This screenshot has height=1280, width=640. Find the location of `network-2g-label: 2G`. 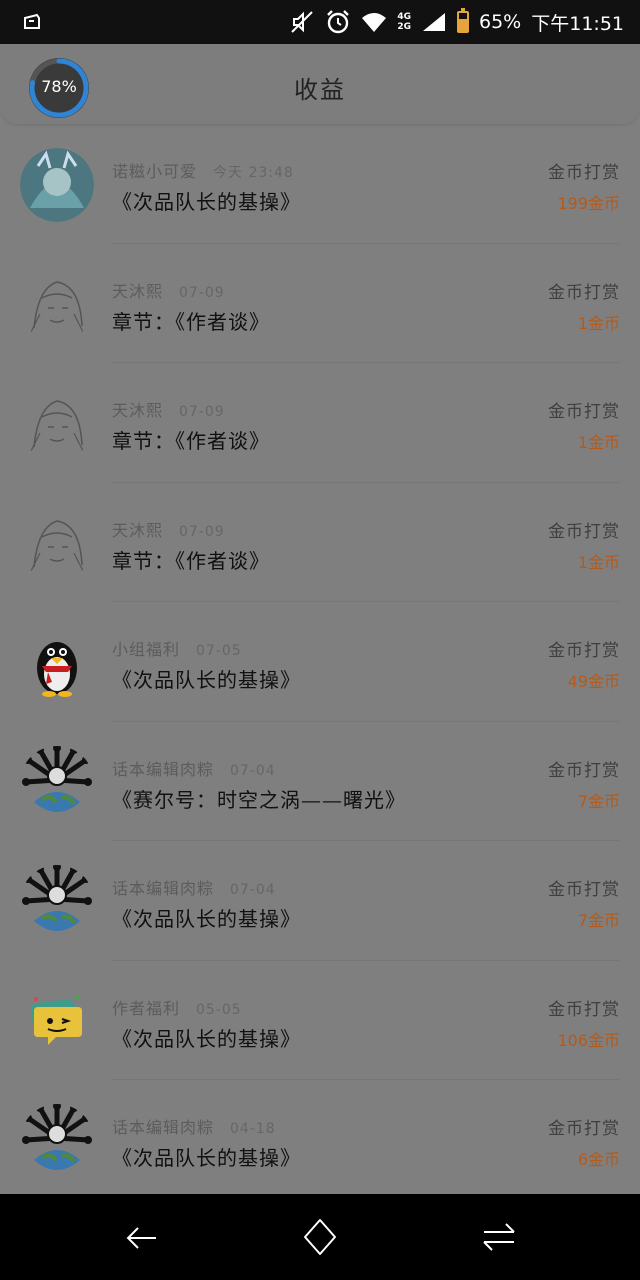

network-2g-label: 2G is located at coordinates (404, 27).